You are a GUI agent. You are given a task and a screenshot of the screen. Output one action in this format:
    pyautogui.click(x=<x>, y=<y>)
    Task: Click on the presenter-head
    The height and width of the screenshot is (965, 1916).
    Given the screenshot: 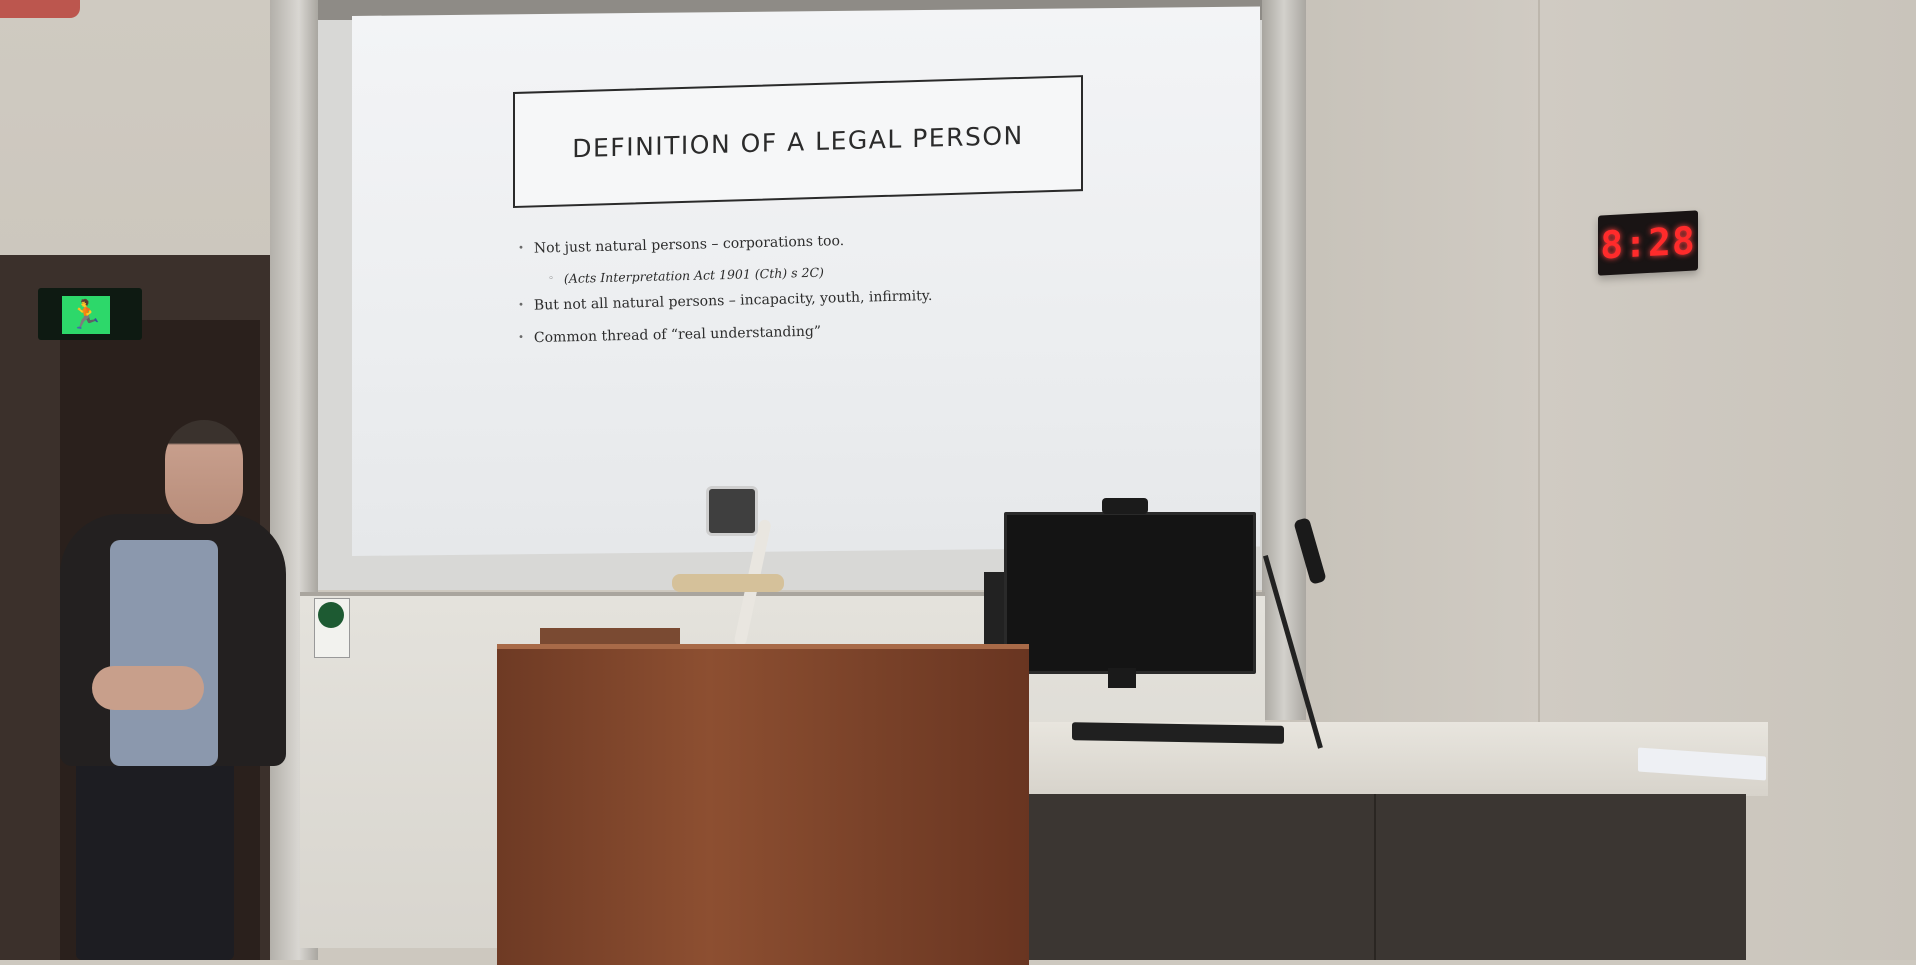 What is the action you would take?
    pyautogui.click(x=204, y=472)
    